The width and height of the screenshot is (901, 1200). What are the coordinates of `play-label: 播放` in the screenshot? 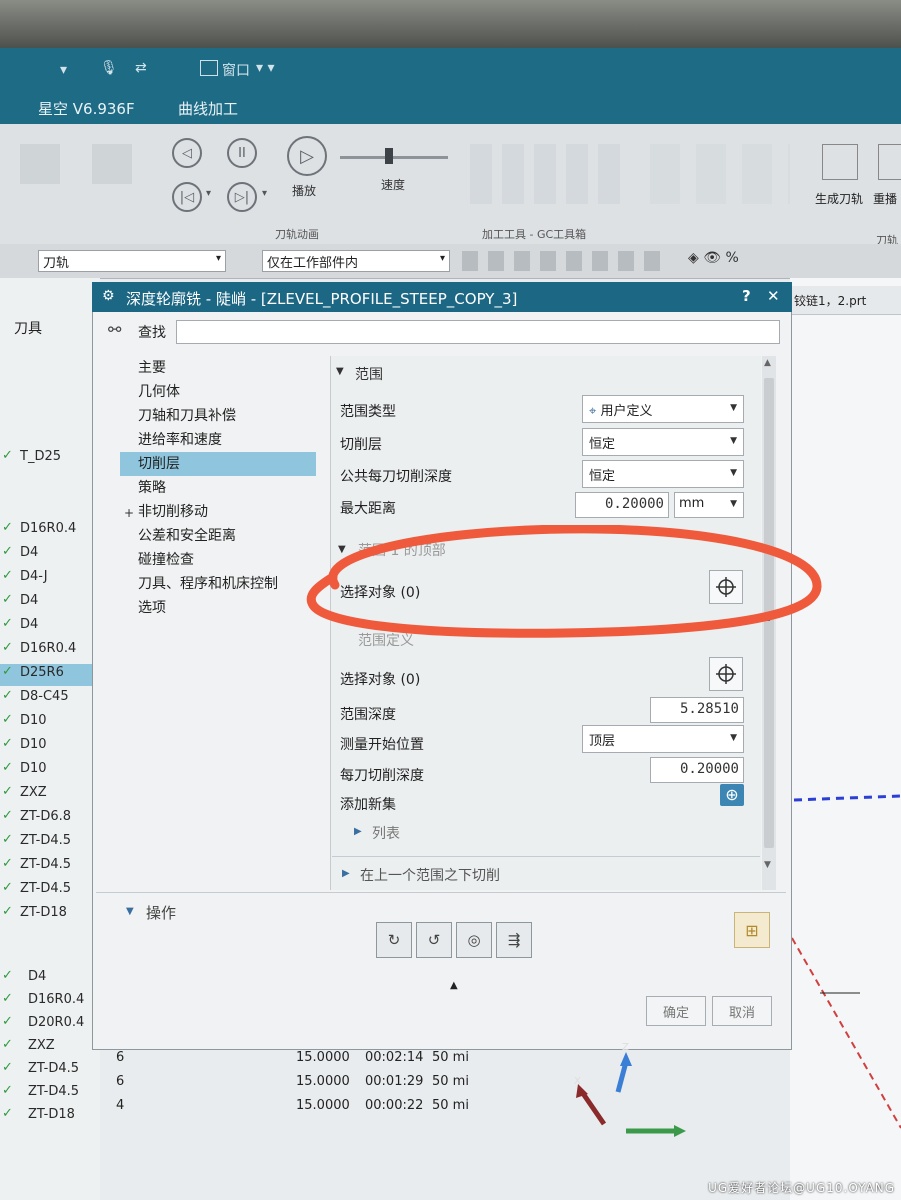 It's located at (304, 190).